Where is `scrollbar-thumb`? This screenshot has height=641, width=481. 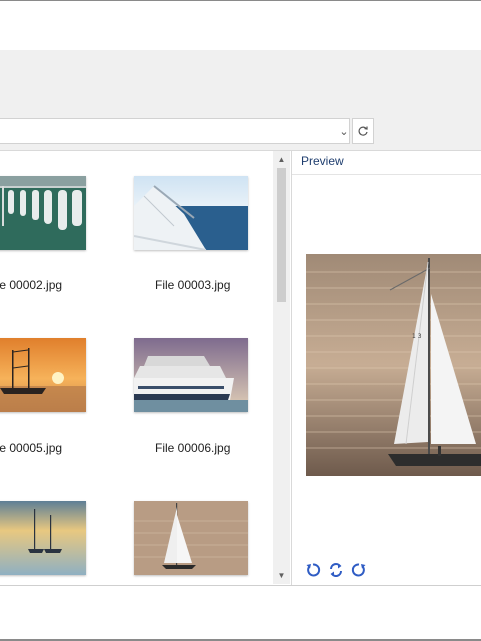 scrollbar-thumb is located at coordinates (281, 235).